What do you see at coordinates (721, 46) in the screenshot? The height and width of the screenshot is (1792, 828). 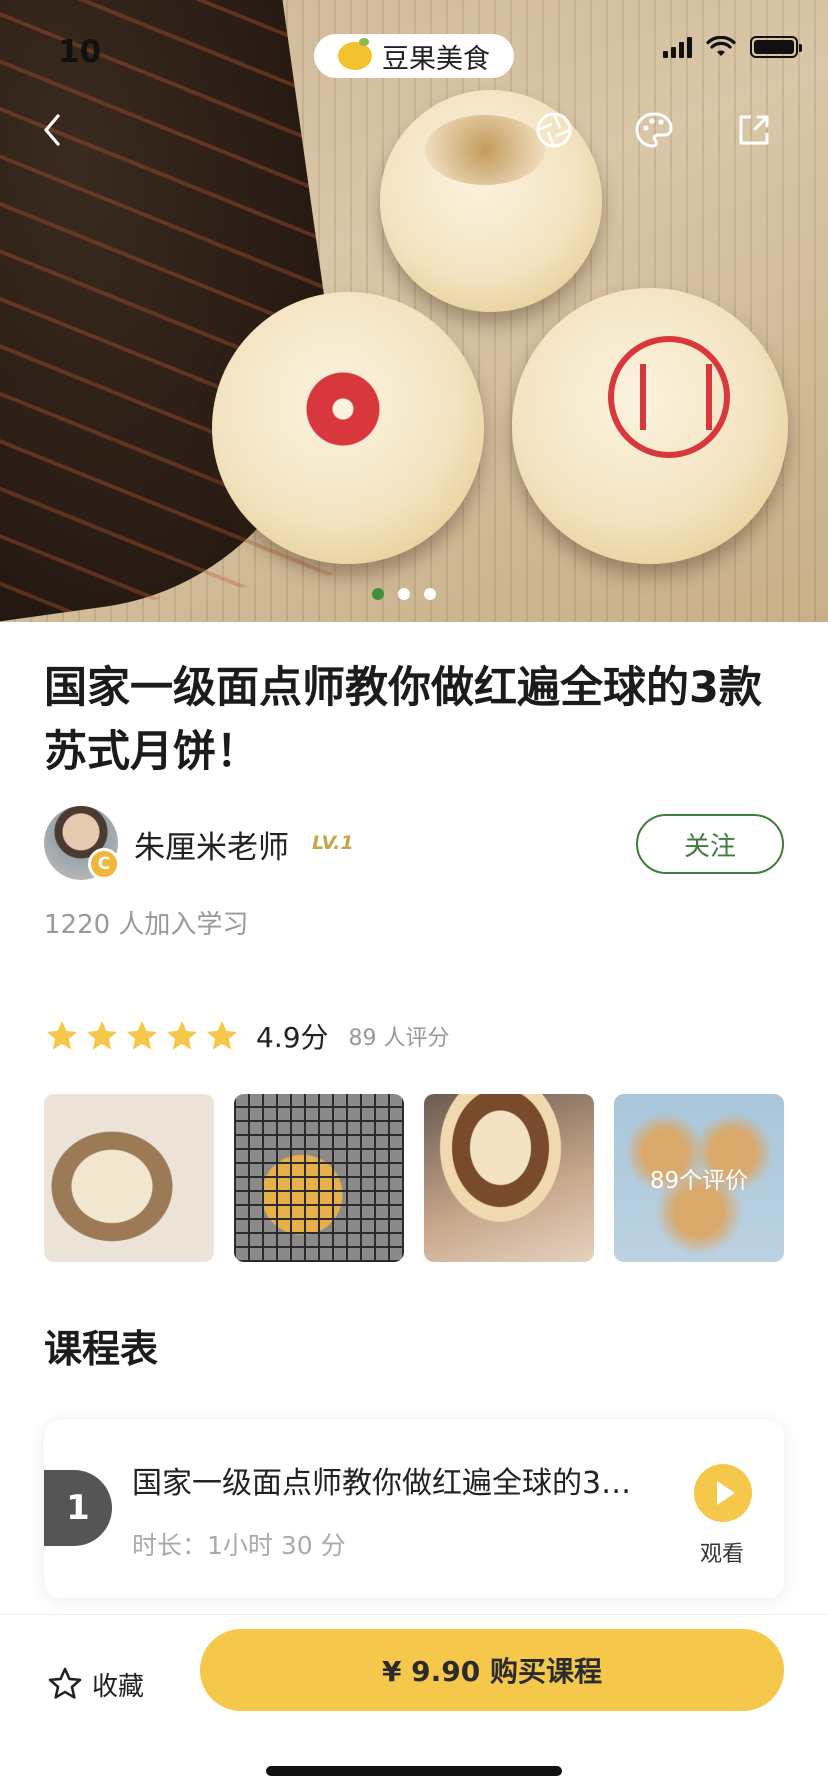 I see `wifi-icon` at bounding box center [721, 46].